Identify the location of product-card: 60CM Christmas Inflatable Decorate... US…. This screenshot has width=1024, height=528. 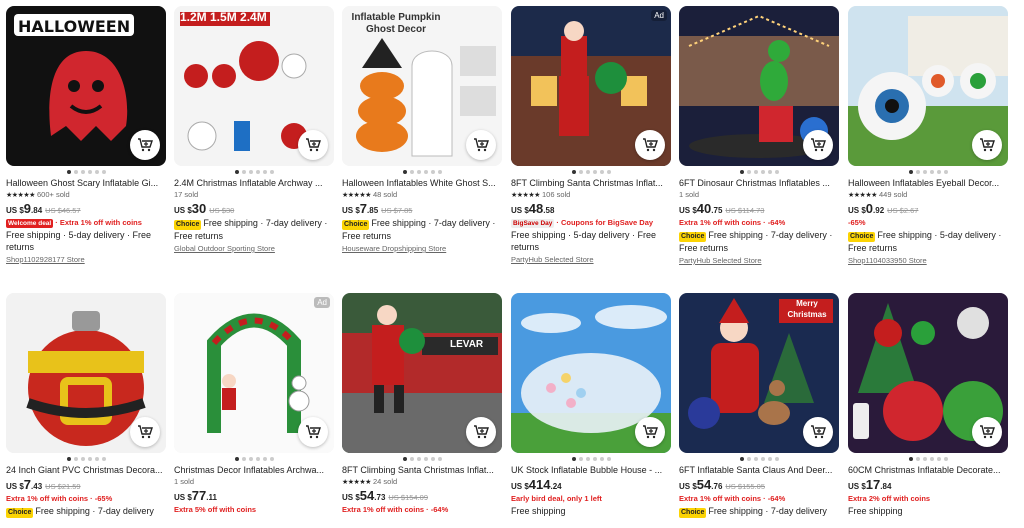
(928, 405).